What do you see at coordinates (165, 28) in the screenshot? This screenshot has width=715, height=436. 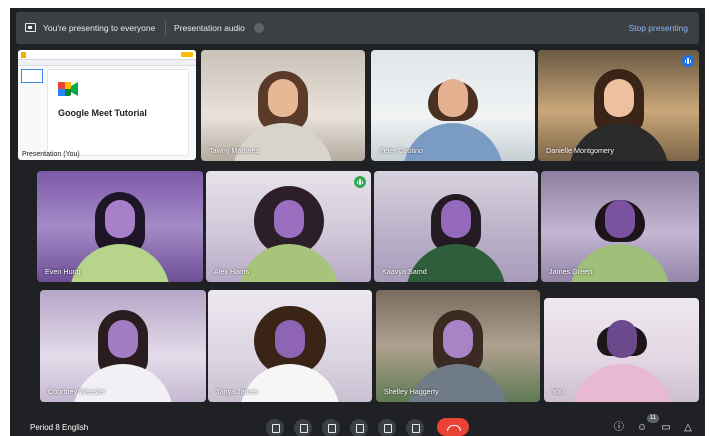 I see `banner-divider` at bounding box center [165, 28].